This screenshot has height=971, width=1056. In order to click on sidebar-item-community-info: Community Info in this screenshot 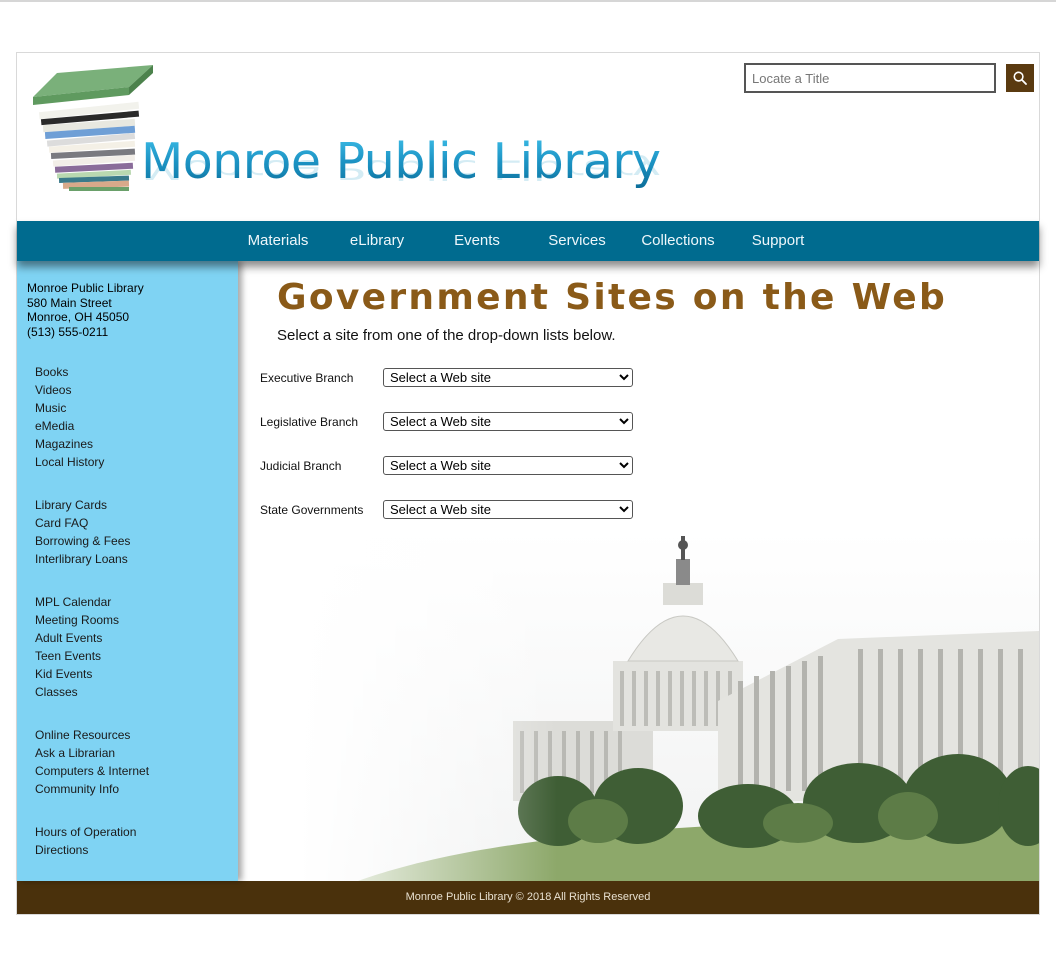, I will do `click(92, 789)`.